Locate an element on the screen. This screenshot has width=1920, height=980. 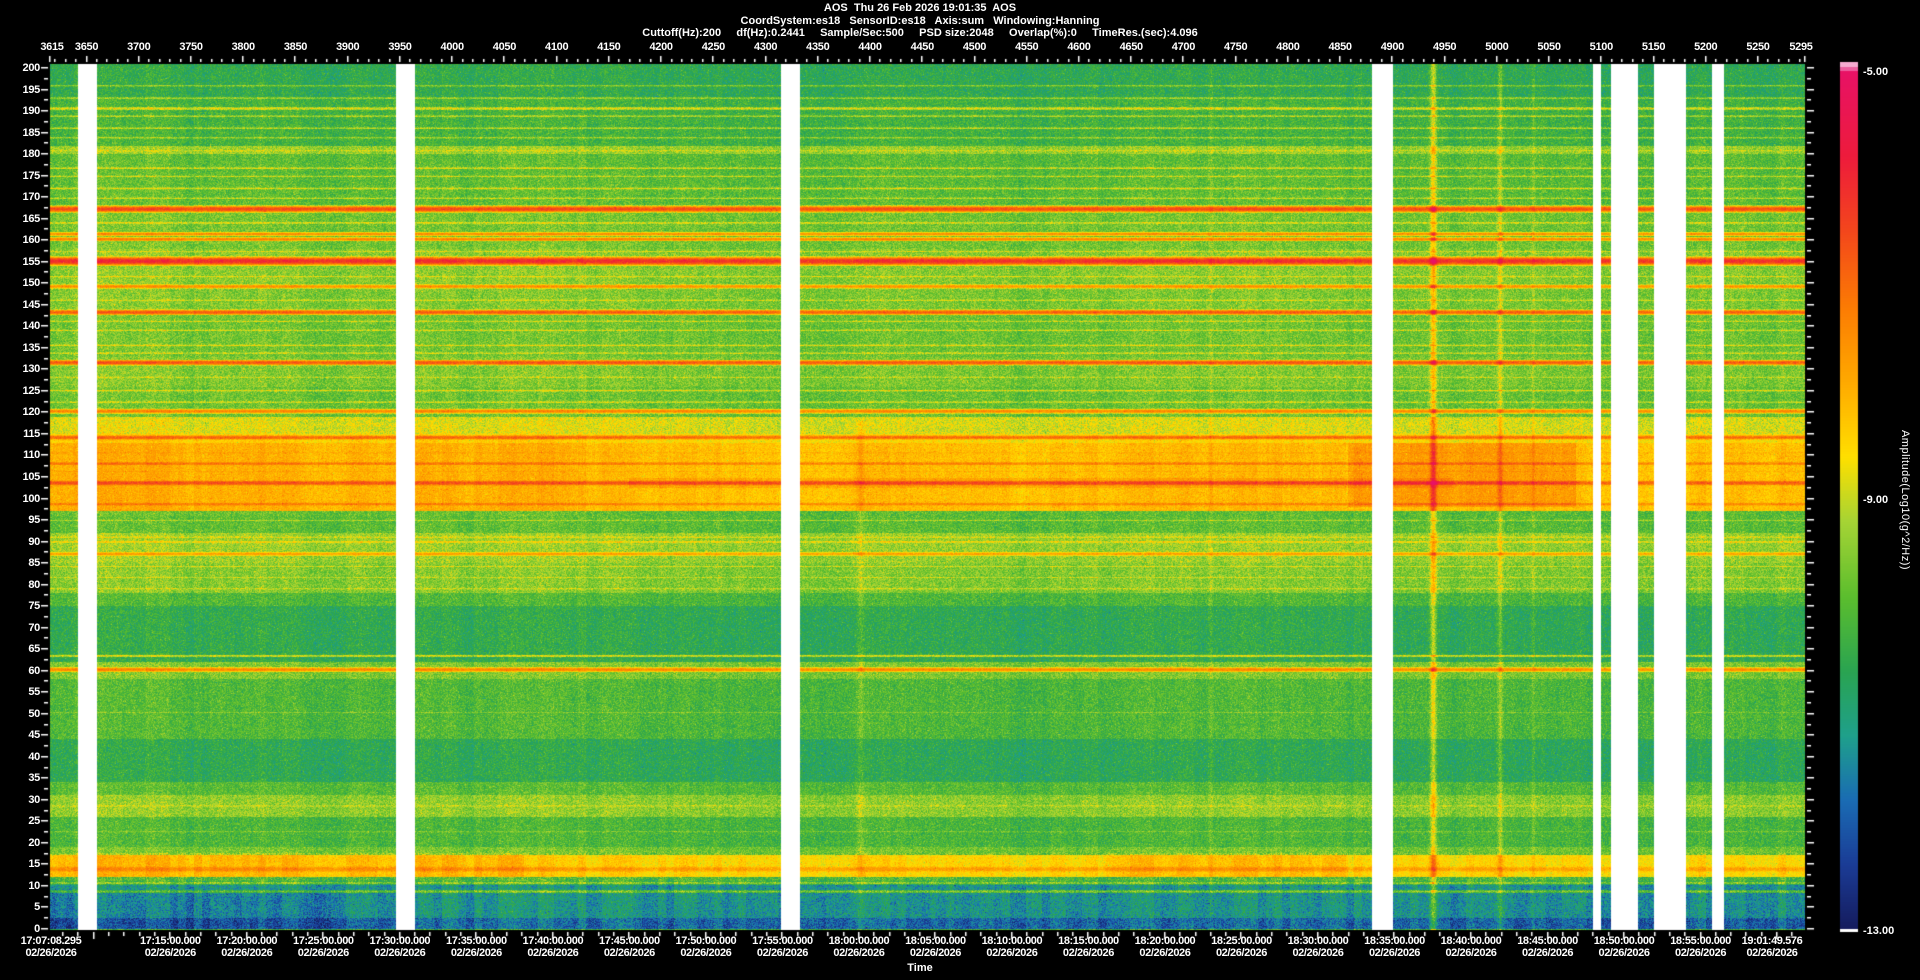
freq-tick-label: 95 is located at coordinates (34, 520).